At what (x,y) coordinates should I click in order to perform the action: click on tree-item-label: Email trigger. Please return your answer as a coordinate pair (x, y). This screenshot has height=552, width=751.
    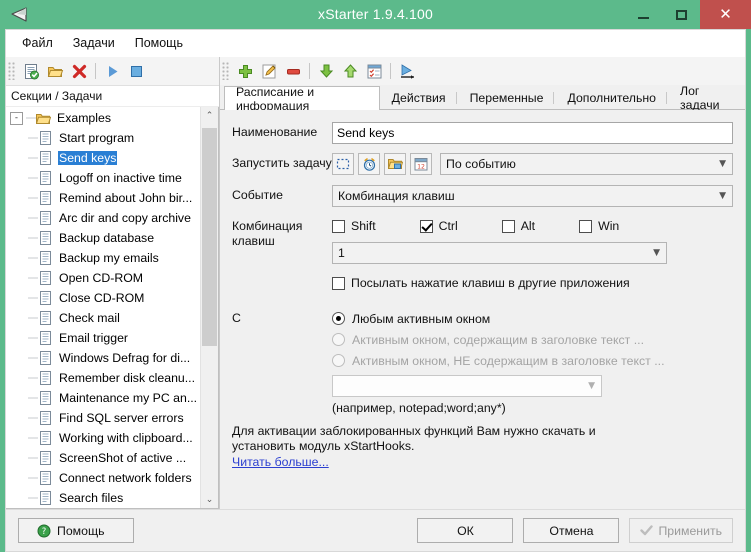
    Looking at the image, I should click on (94, 338).